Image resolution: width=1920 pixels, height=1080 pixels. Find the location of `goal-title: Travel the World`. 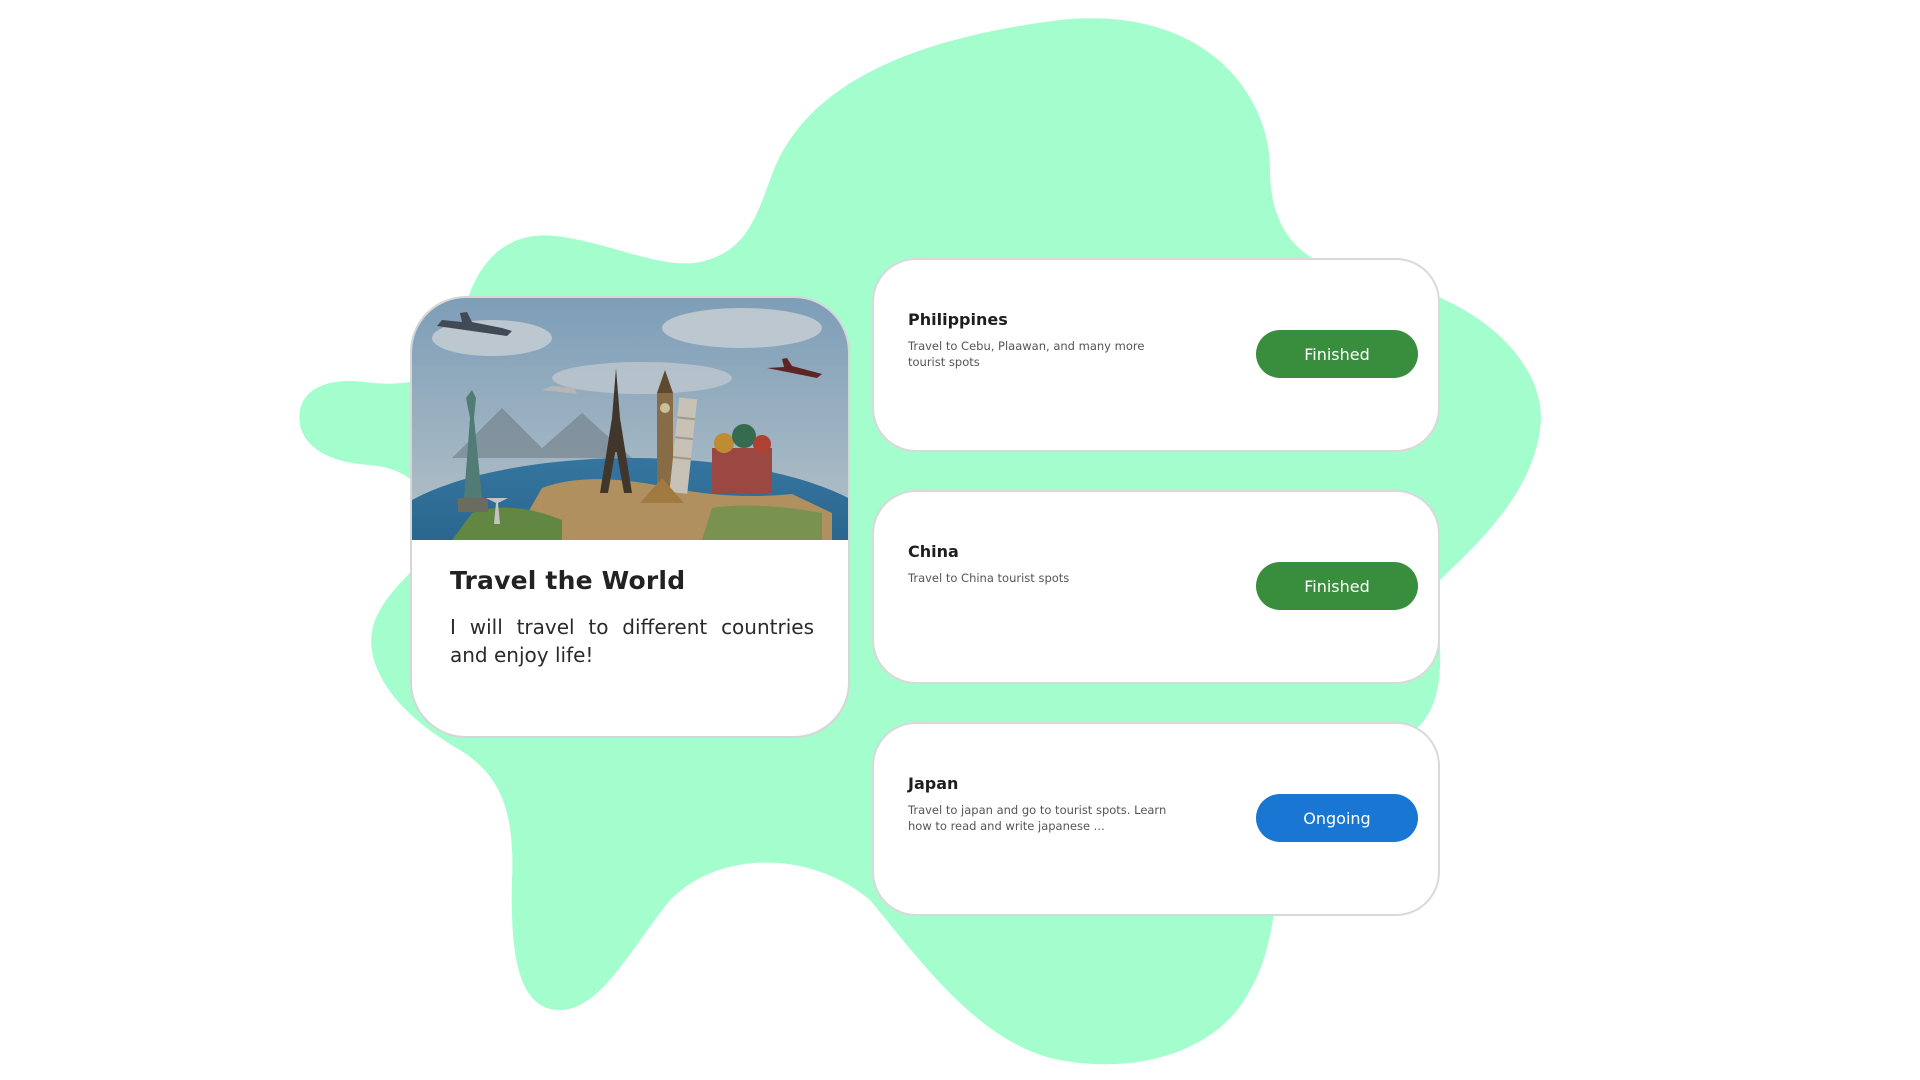

goal-title: Travel the World is located at coordinates (568, 580).